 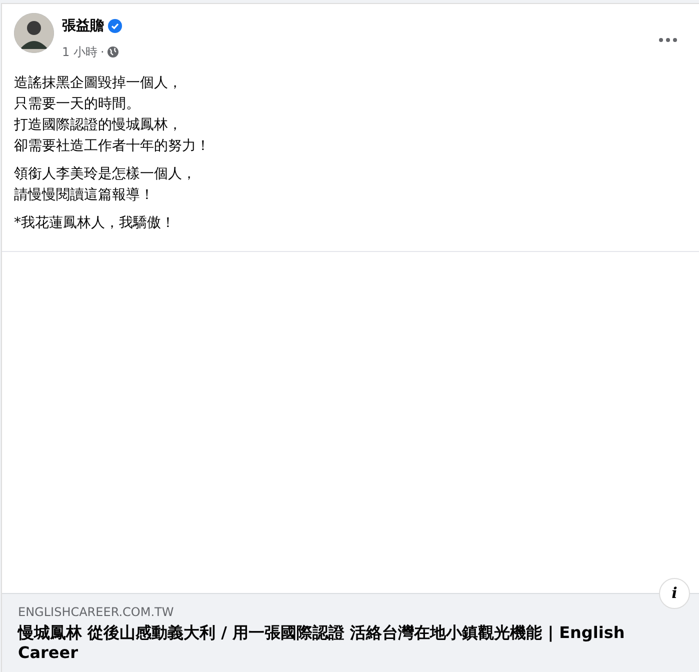 I want to click on post-text-line: 只需要一天的時間。, so click(x=77, y=104).